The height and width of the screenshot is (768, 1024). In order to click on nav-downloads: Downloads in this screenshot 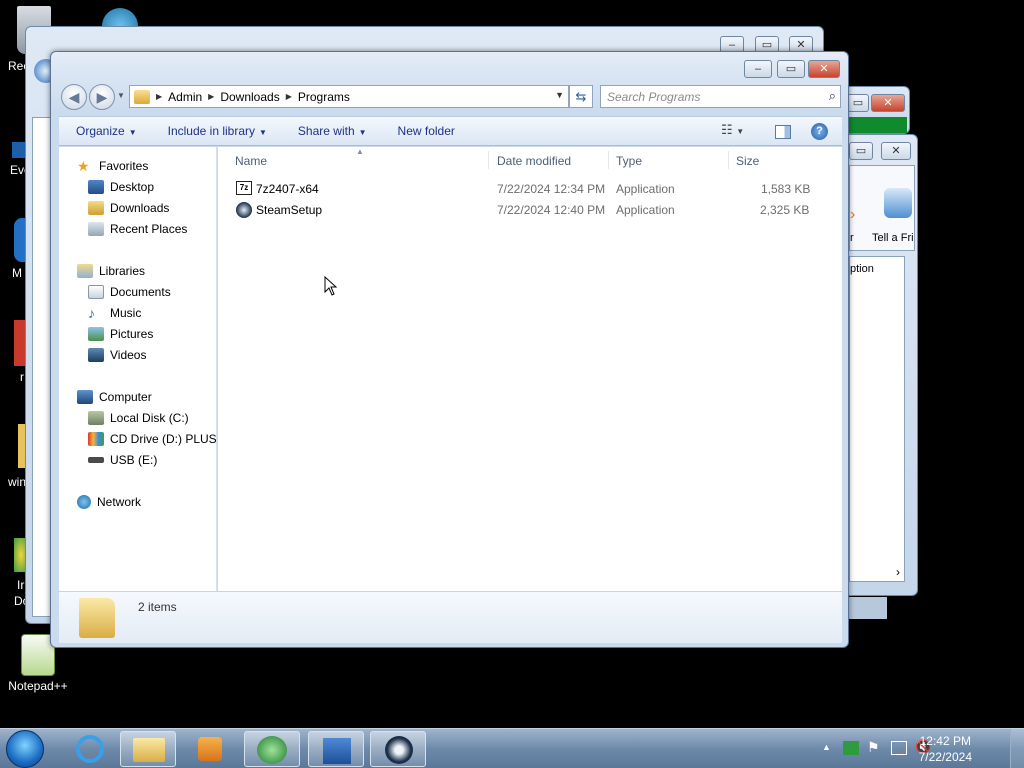, I will do `click(128, 207)`.